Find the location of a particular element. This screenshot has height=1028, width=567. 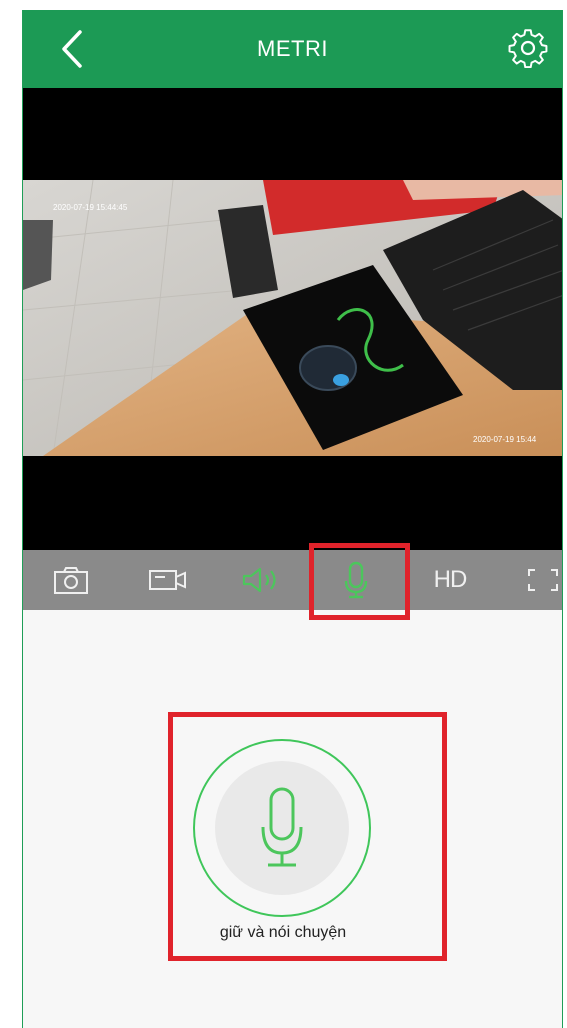

video-timestamp-bottom: 2020-07-19 15:44 is located at coordinates (505, 439).